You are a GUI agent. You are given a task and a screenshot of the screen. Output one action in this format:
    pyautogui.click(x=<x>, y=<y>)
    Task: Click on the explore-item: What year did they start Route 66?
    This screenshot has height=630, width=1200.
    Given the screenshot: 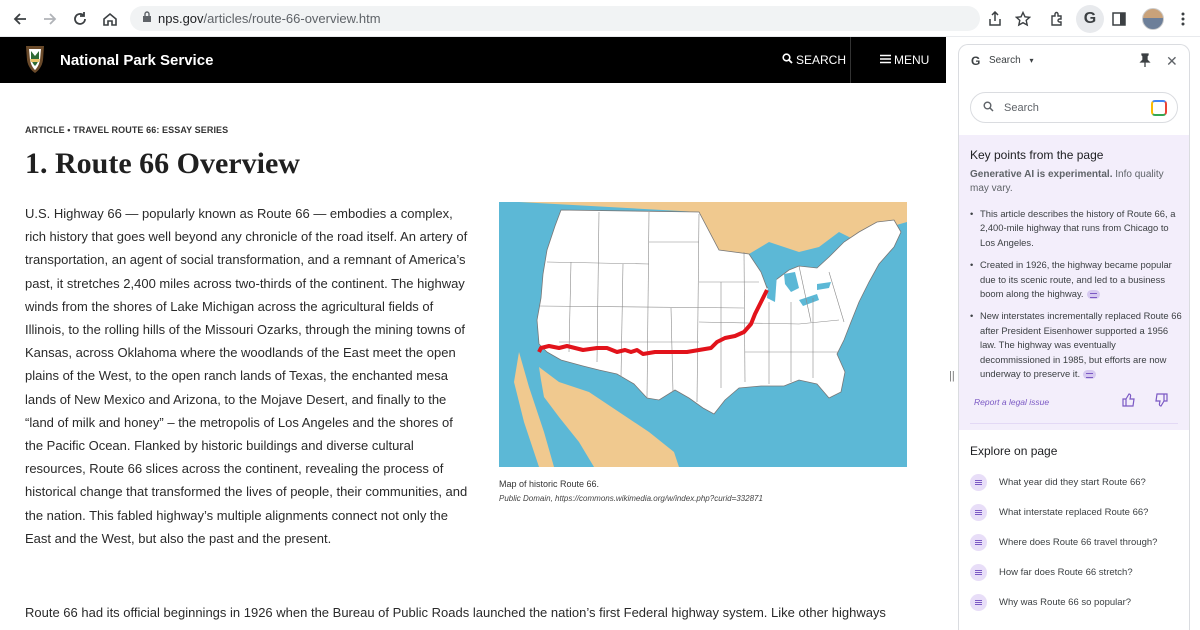 What is the action you would take?
    pyautogui.click(x=1077, y=482)
    